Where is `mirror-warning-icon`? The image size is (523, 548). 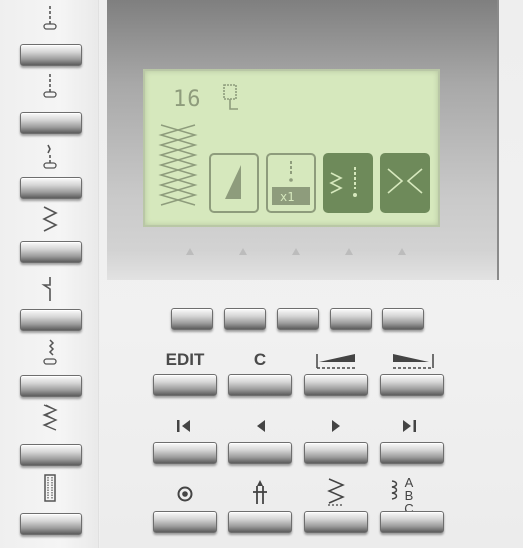 mirror-warning-icon is located at coordinates (343, 182).